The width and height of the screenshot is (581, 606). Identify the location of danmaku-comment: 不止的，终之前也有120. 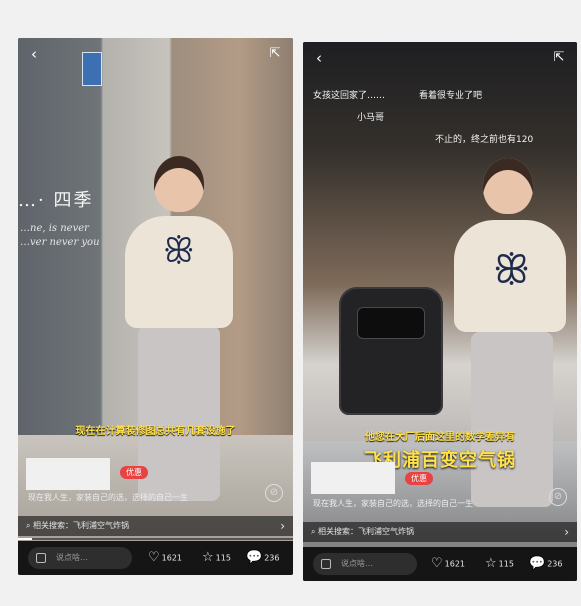
(484, 140).